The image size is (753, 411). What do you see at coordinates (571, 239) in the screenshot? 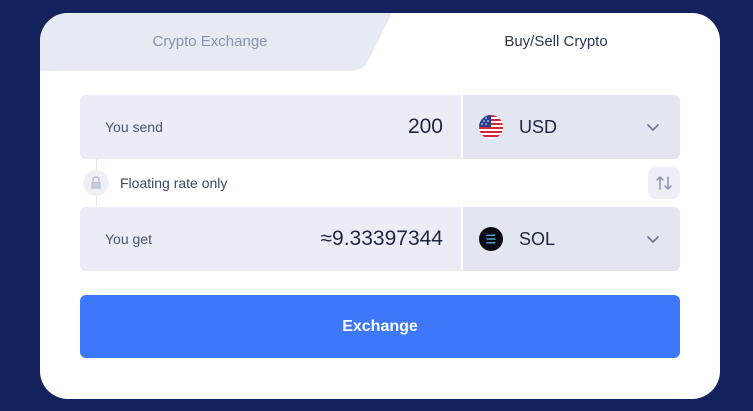
I see `get-currency-select: SOL` at bounding box center [571, 239].